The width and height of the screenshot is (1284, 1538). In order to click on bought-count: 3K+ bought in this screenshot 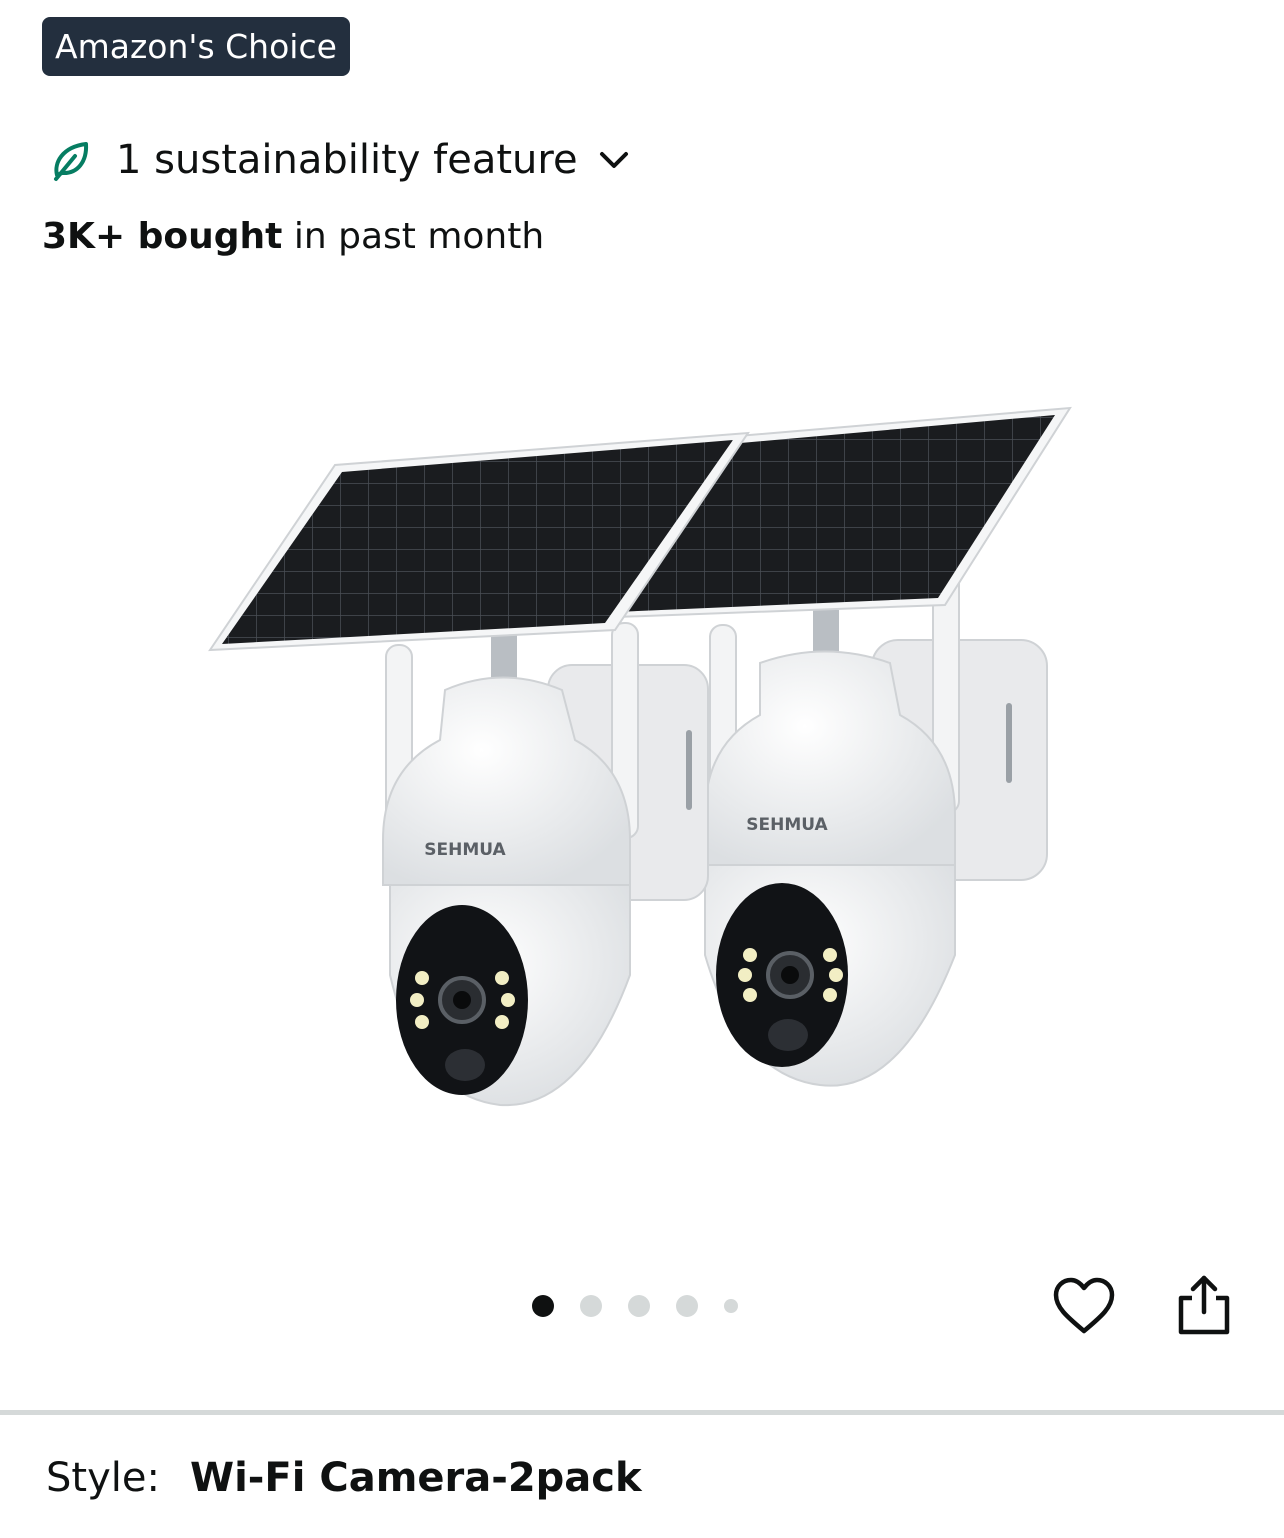, I will do `click(162, 236)`.